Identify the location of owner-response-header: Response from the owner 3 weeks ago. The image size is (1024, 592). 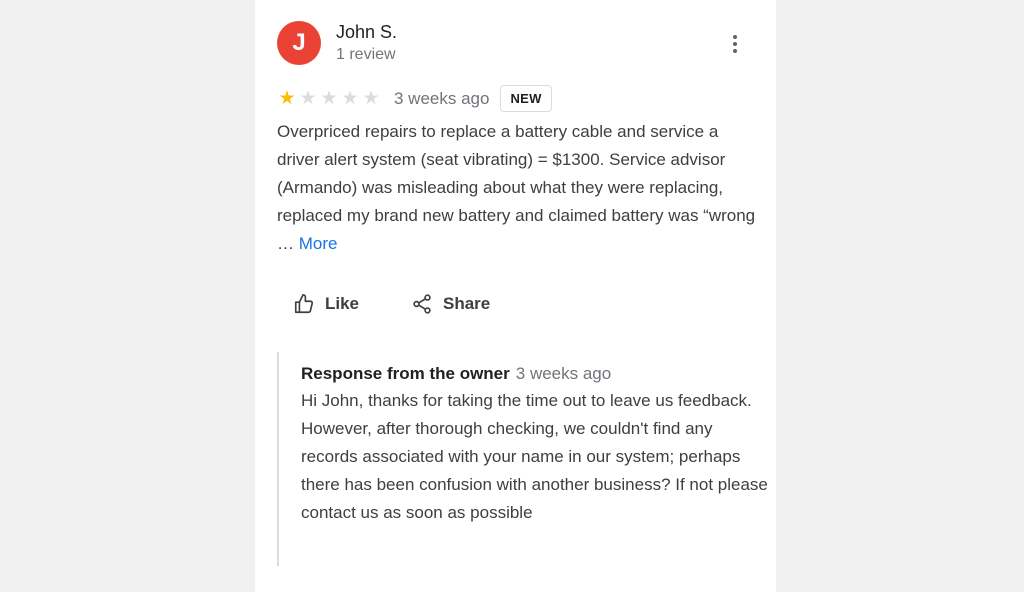
(536, 374).